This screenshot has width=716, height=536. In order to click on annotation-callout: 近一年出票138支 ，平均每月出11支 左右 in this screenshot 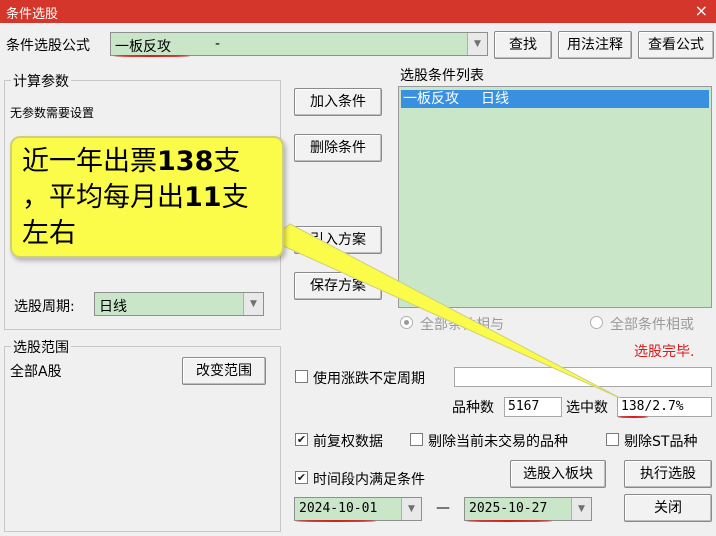, I will do `click(147, 197)`.